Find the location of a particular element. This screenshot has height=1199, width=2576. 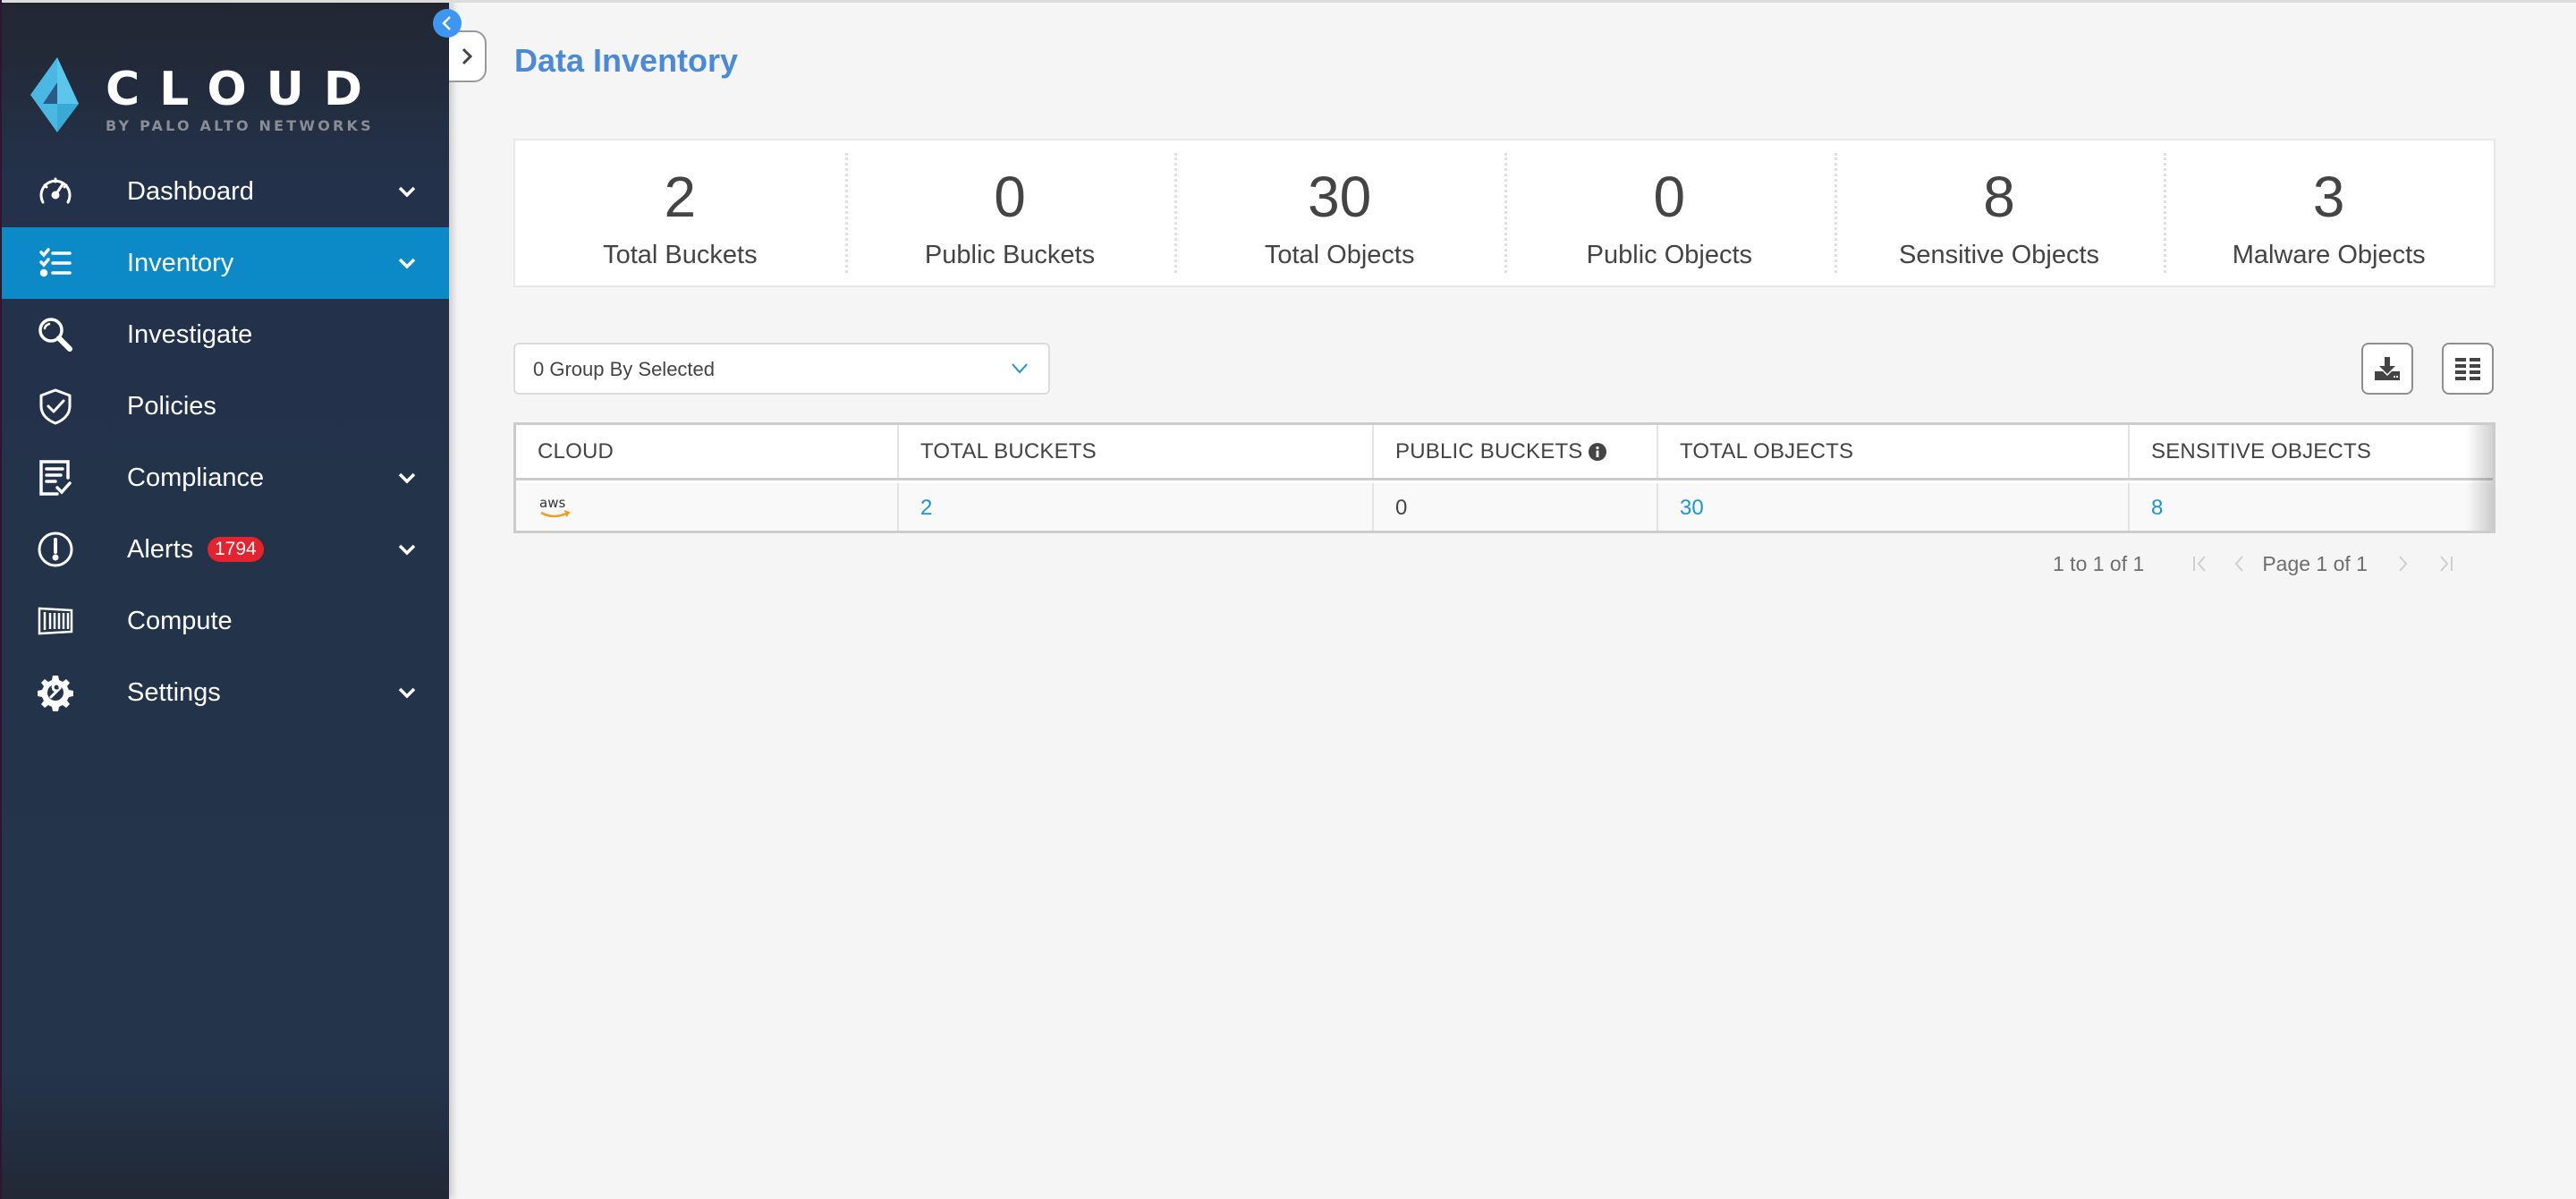

stat-label: Total Buckets is located at coordinates (680, 255).